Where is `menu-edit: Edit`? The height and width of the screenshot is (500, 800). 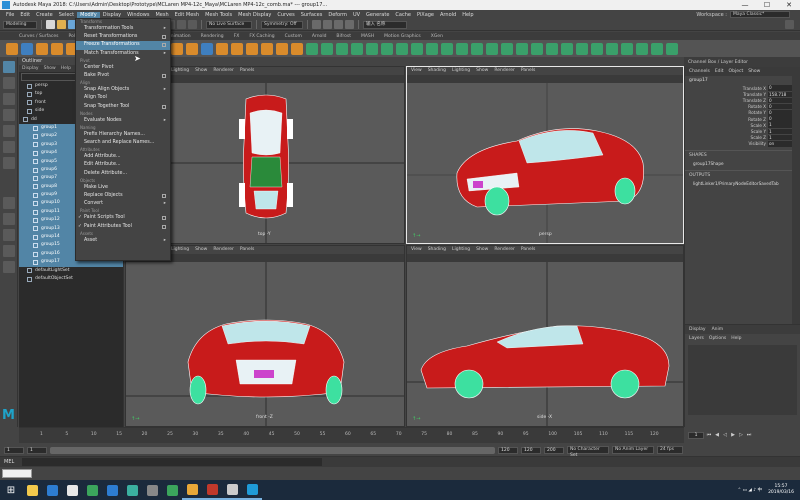 menu-edit: Edit is located at coordinates (25, 15).